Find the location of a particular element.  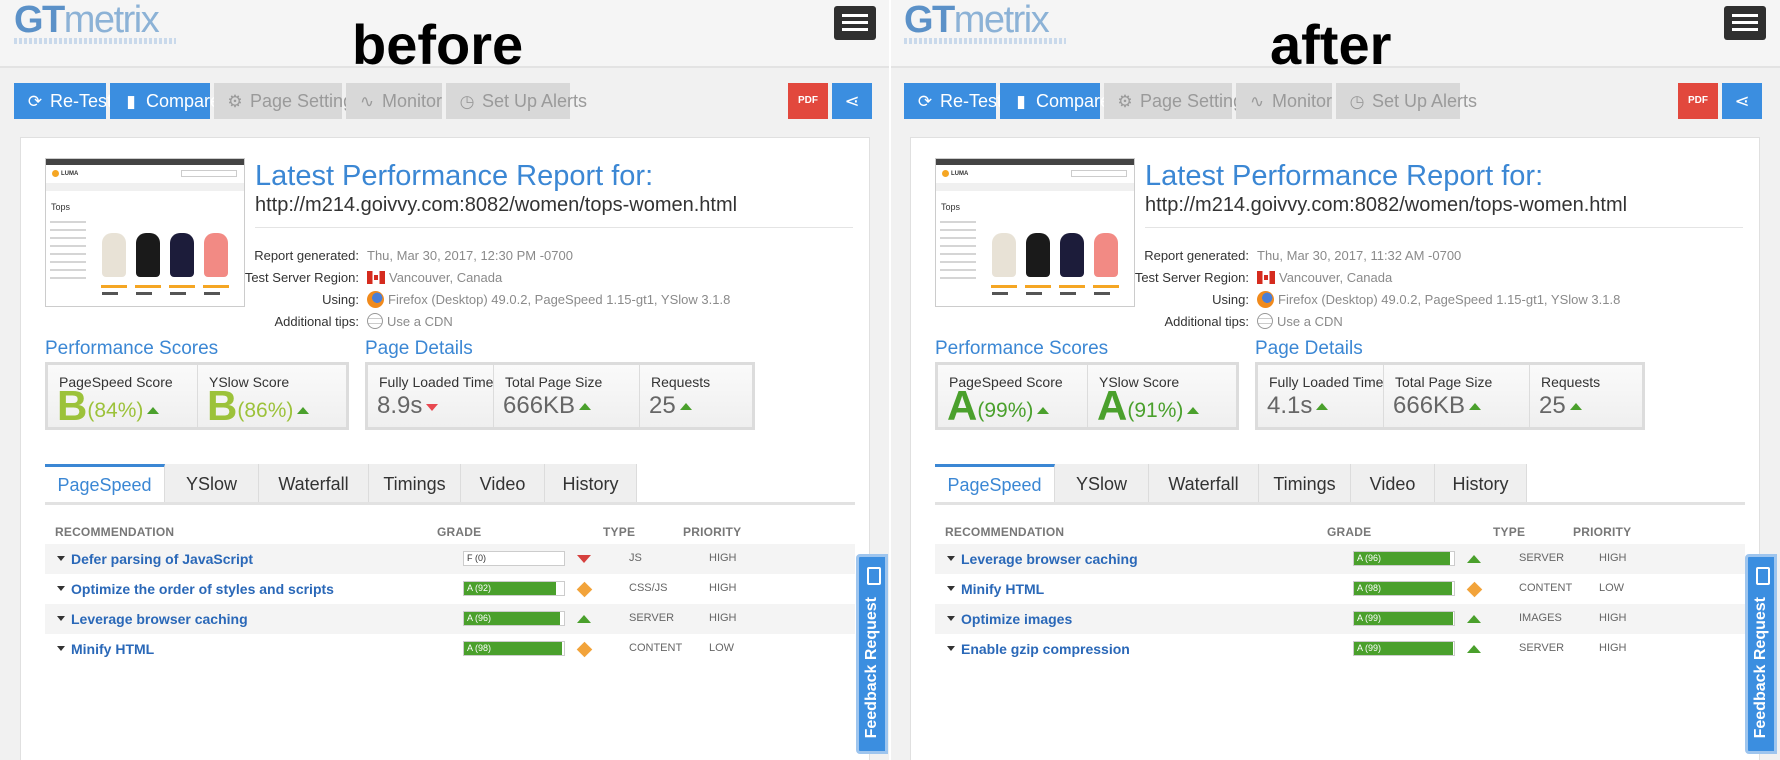

recommendation-type: SERVER is located at coordinates (1542, 648).